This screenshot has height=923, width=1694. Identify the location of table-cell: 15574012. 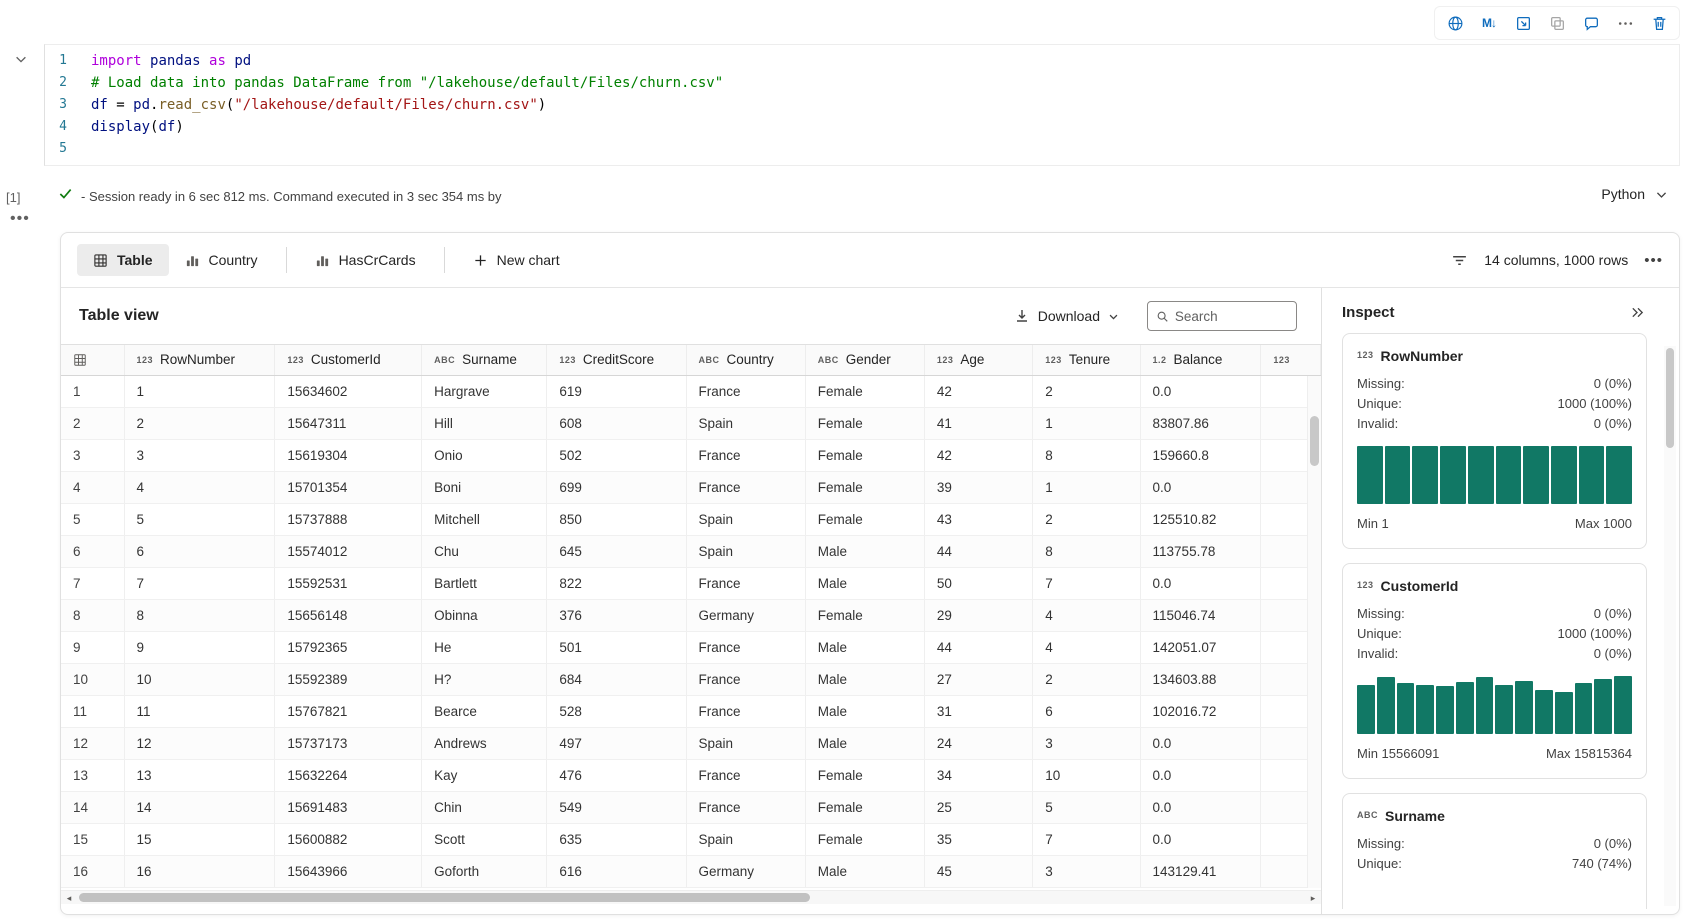
(348, 551).